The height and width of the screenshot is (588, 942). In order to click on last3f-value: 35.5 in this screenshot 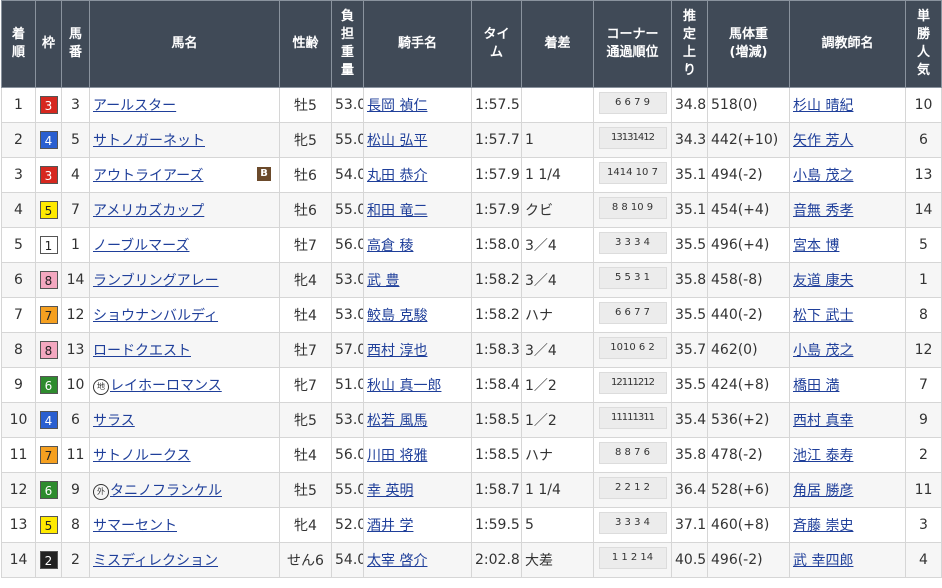, I will do `click(691, 385)`.